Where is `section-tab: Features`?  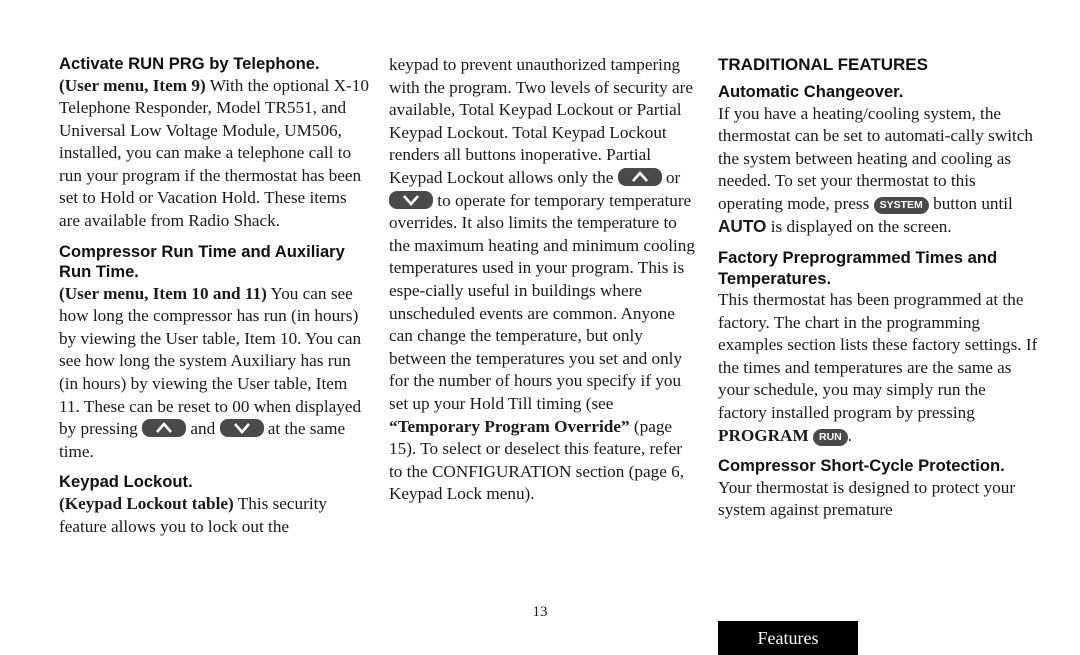 section-tab: Features is located at coordinates (788, 638).